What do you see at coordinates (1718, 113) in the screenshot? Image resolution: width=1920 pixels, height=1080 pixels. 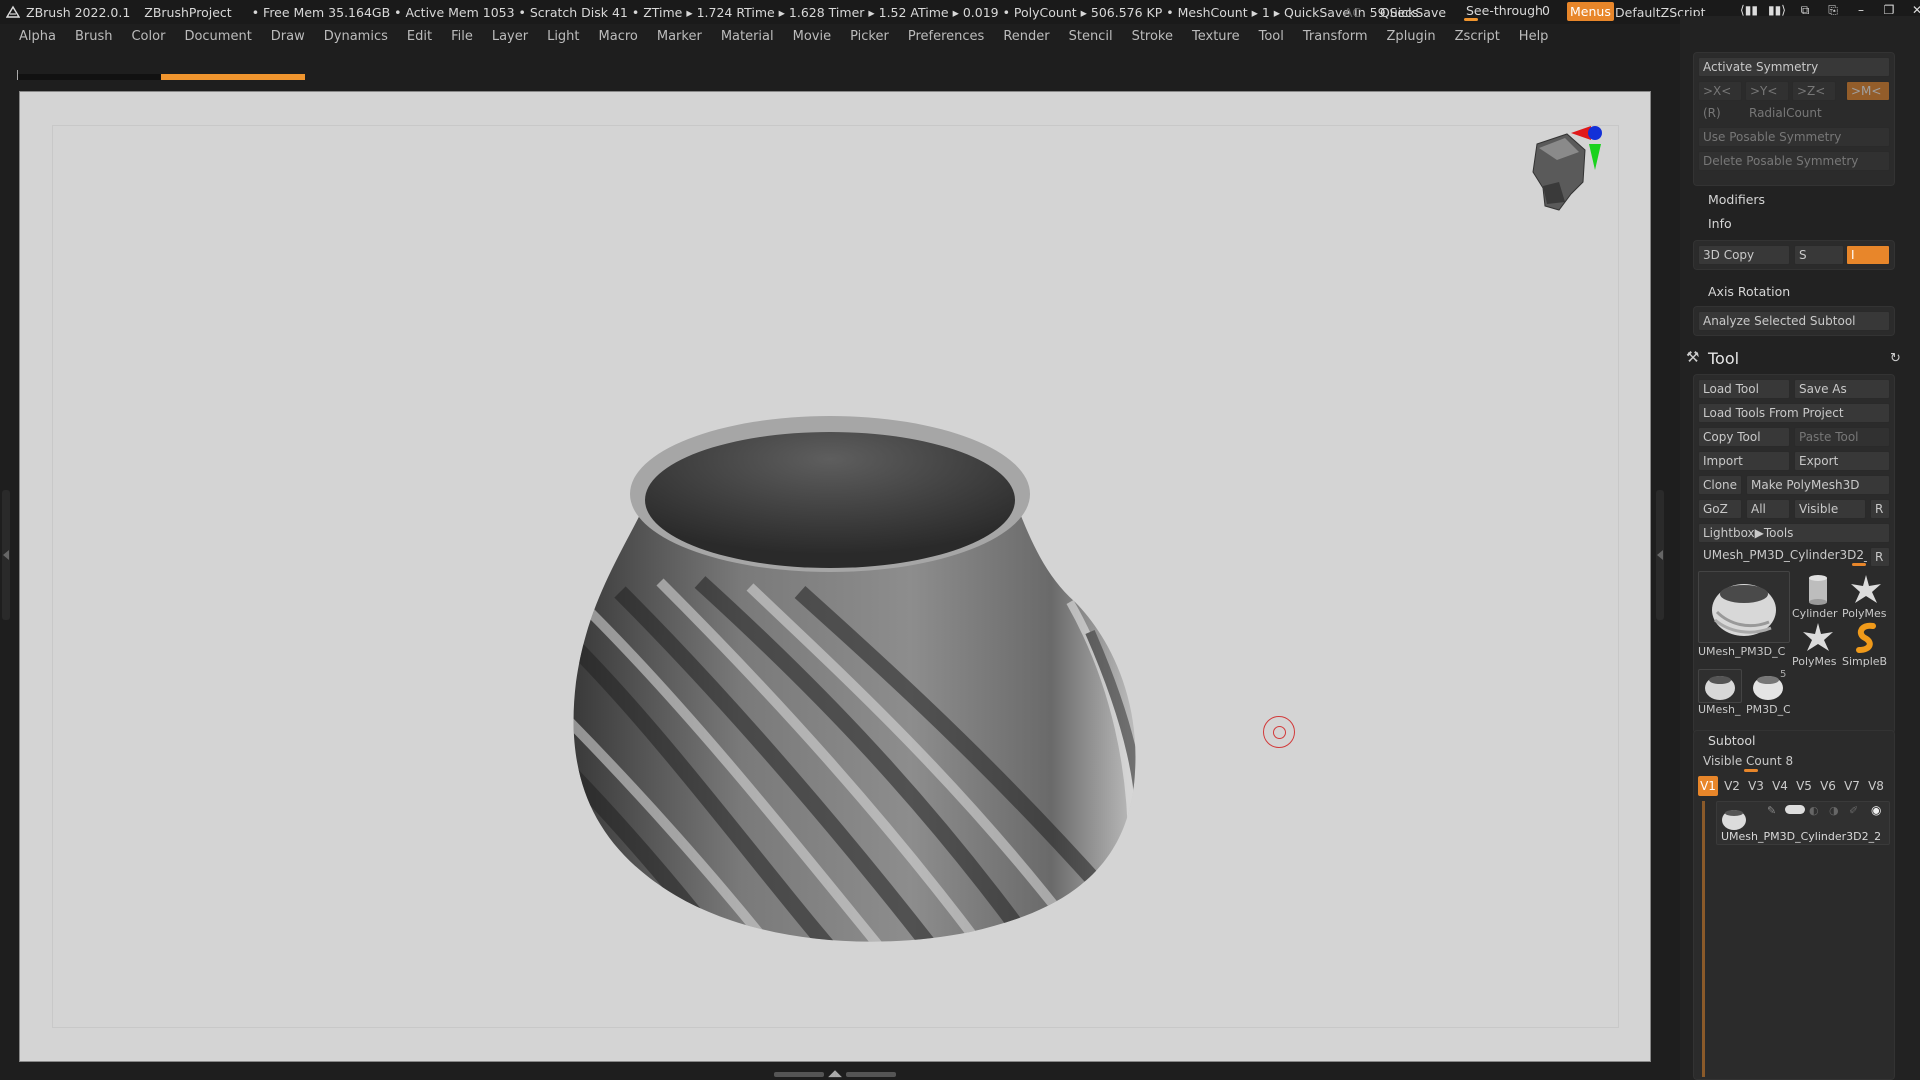 I see `radial-r-button: (R)` at bounding box center [1718, 113].